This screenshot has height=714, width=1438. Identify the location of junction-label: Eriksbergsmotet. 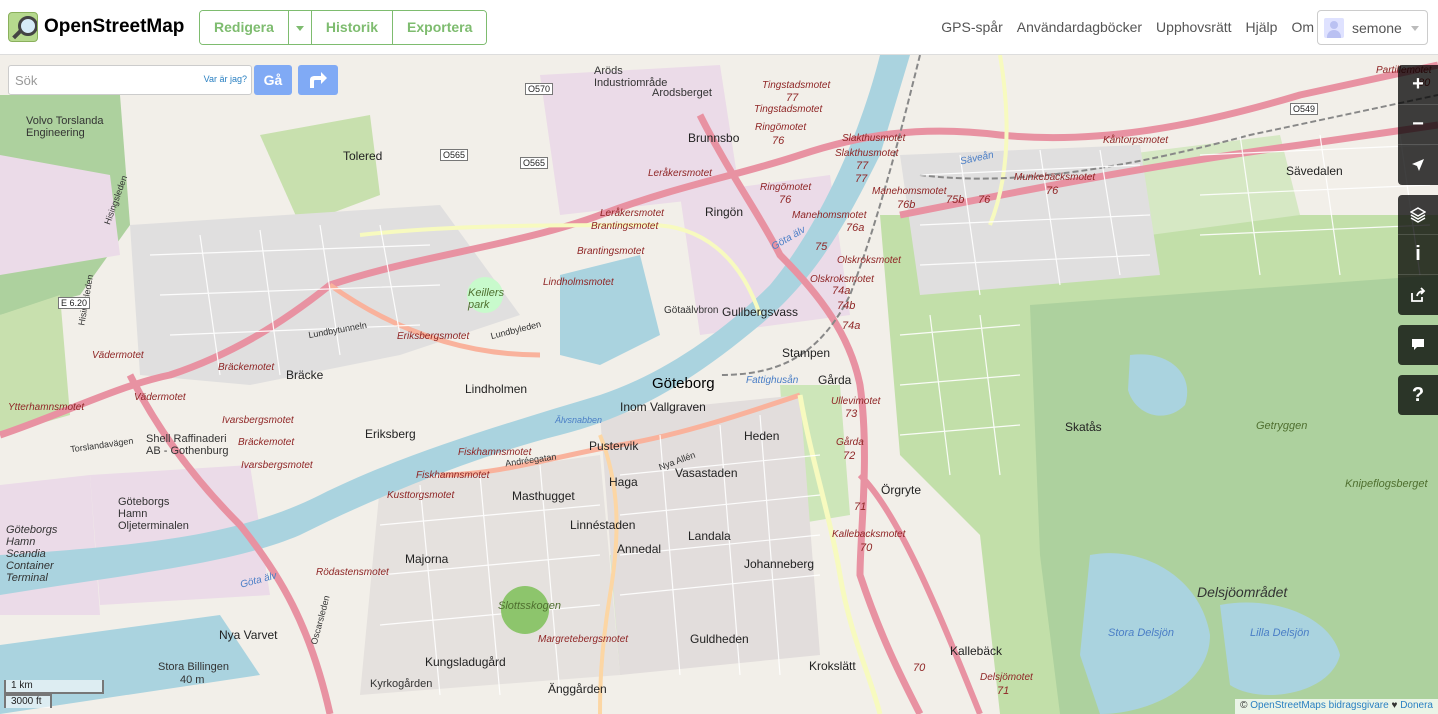
(433, 336).